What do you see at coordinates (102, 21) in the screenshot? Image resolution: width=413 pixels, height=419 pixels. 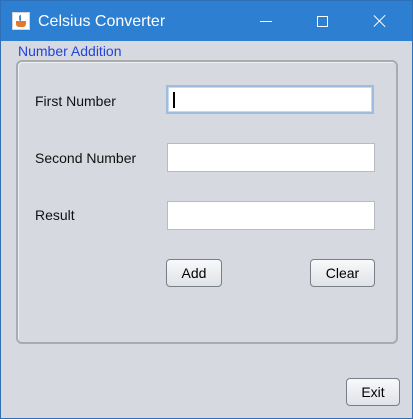 I see `window-title: Celsius Converter` at bounding box center [102, 21].